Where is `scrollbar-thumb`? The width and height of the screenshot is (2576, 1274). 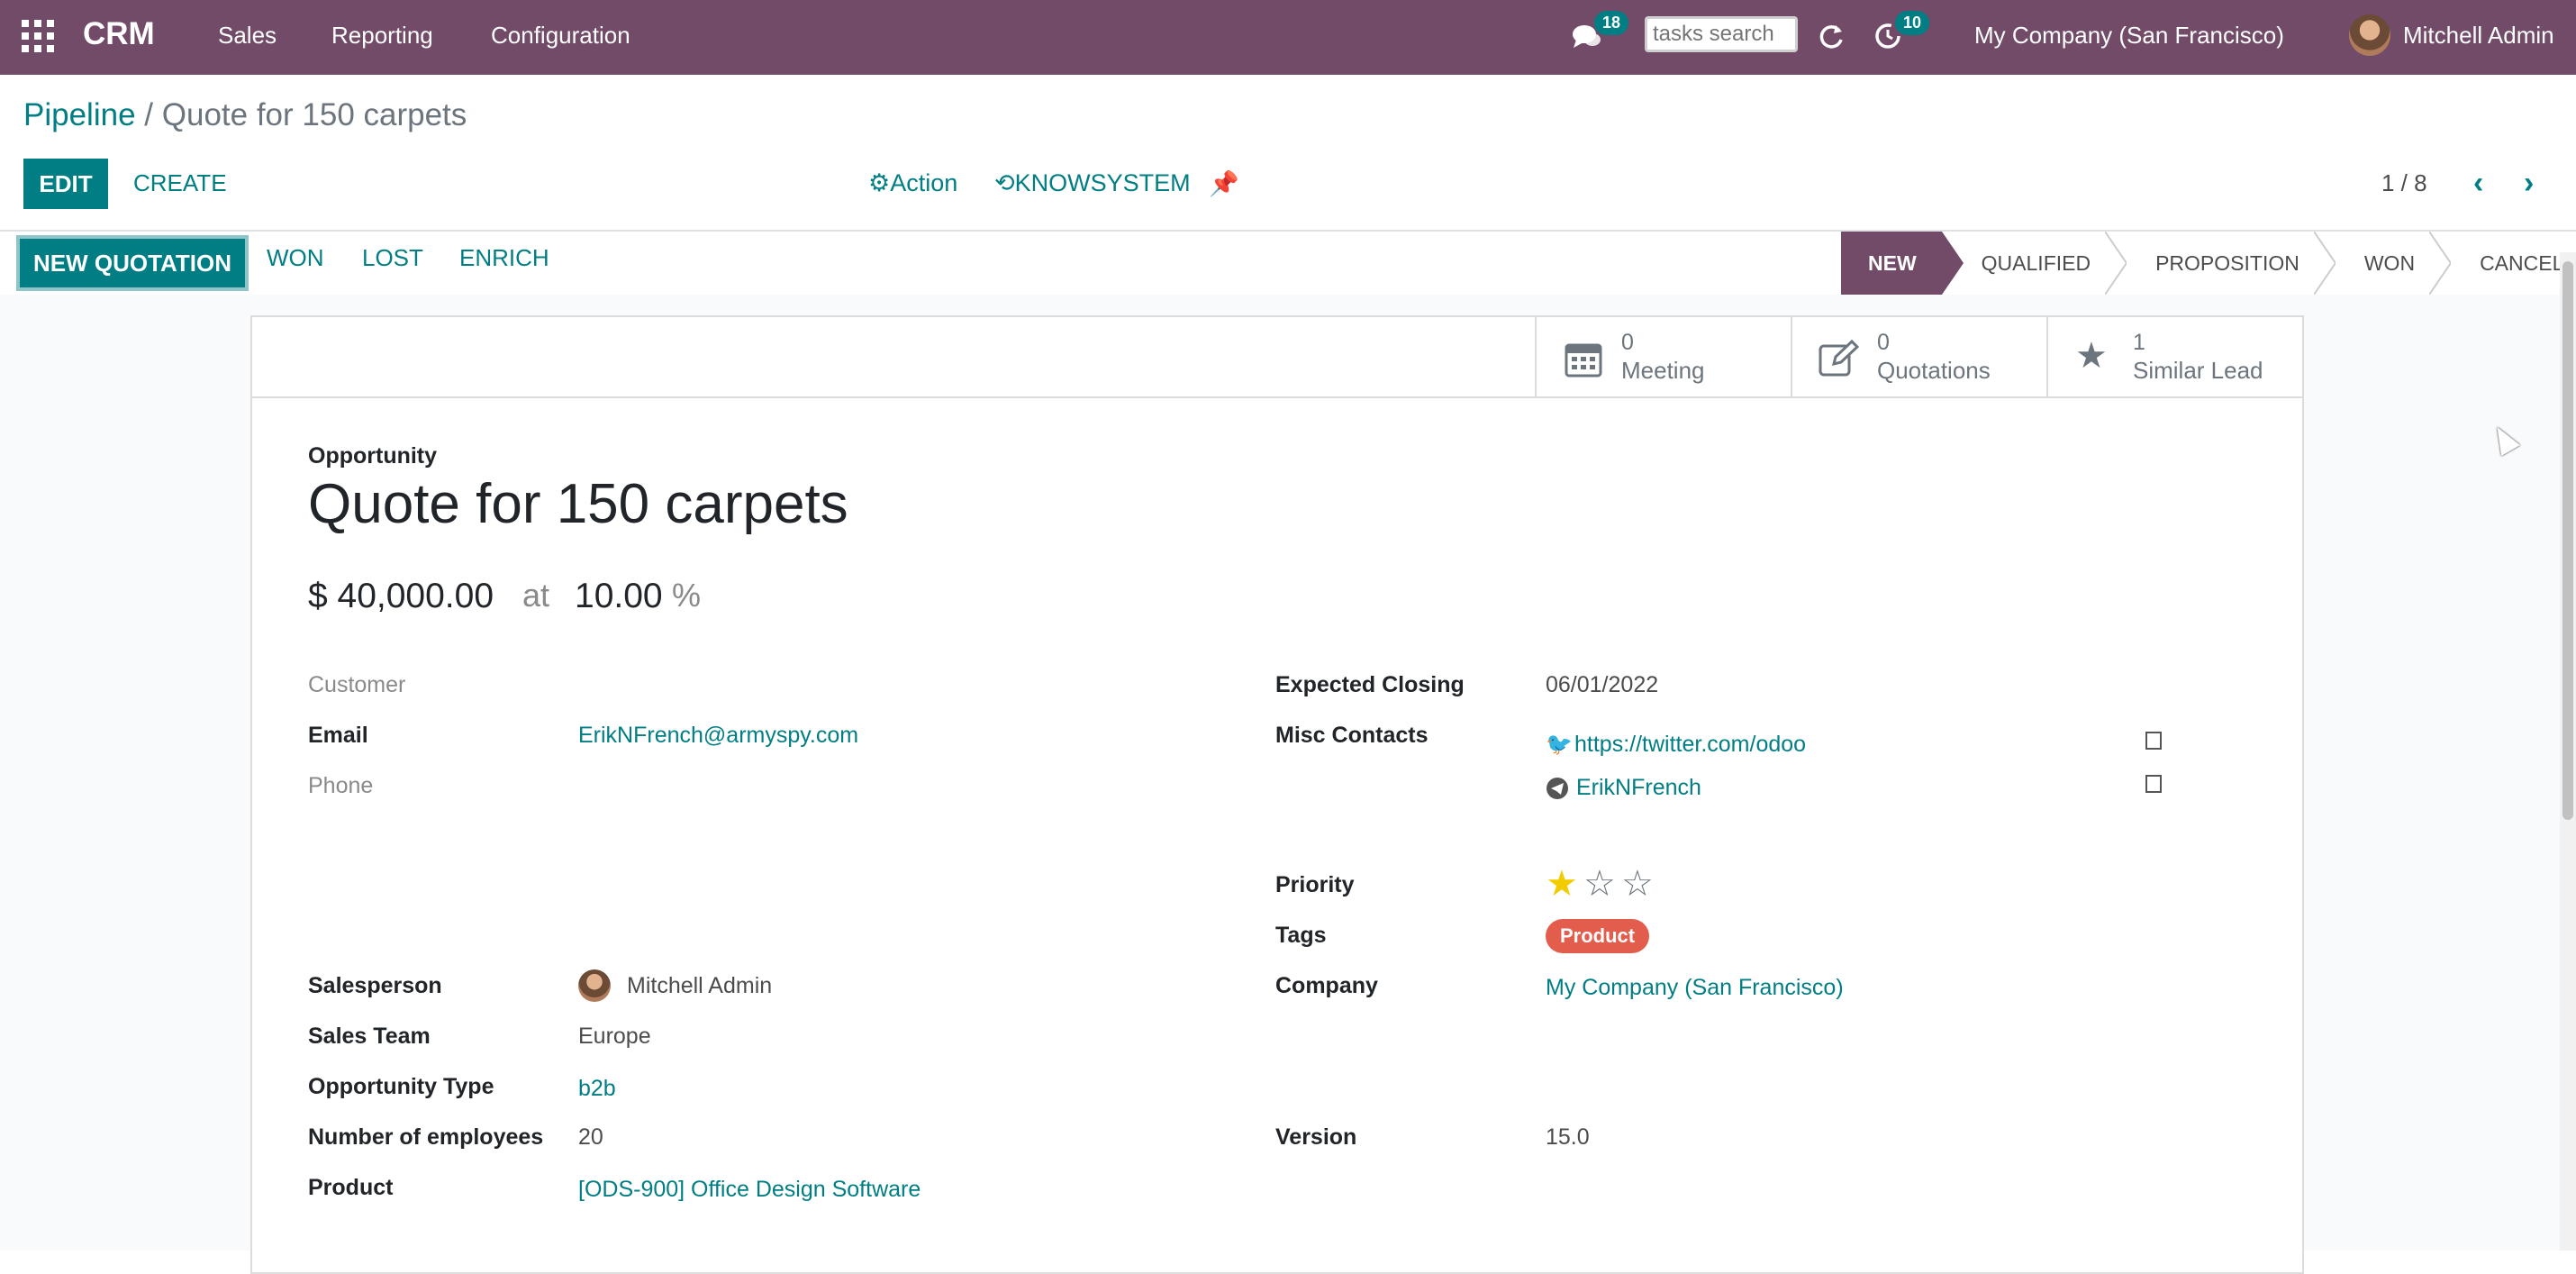
scrollbar-thumb is located at coordinates (2567, 540).